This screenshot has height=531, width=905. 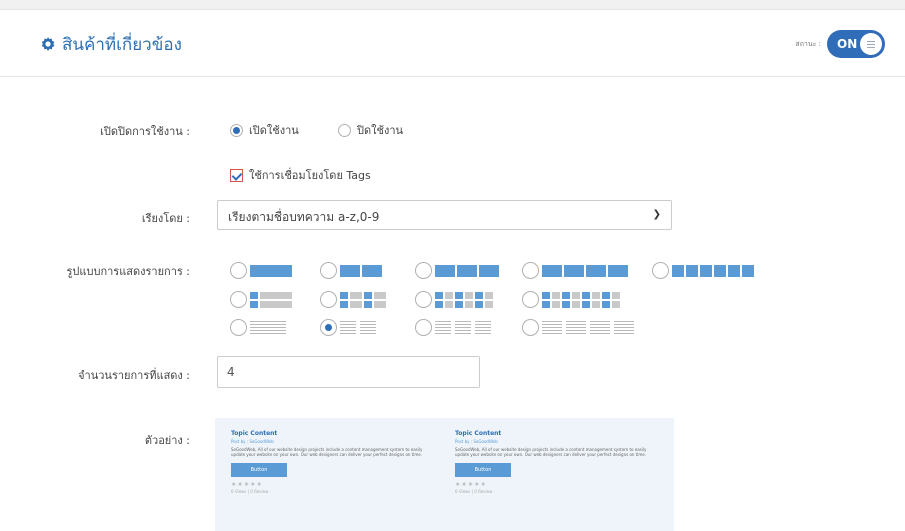 I want to click on enable-on-option: เปิดใช้งาน, so click(x=264, y=130).